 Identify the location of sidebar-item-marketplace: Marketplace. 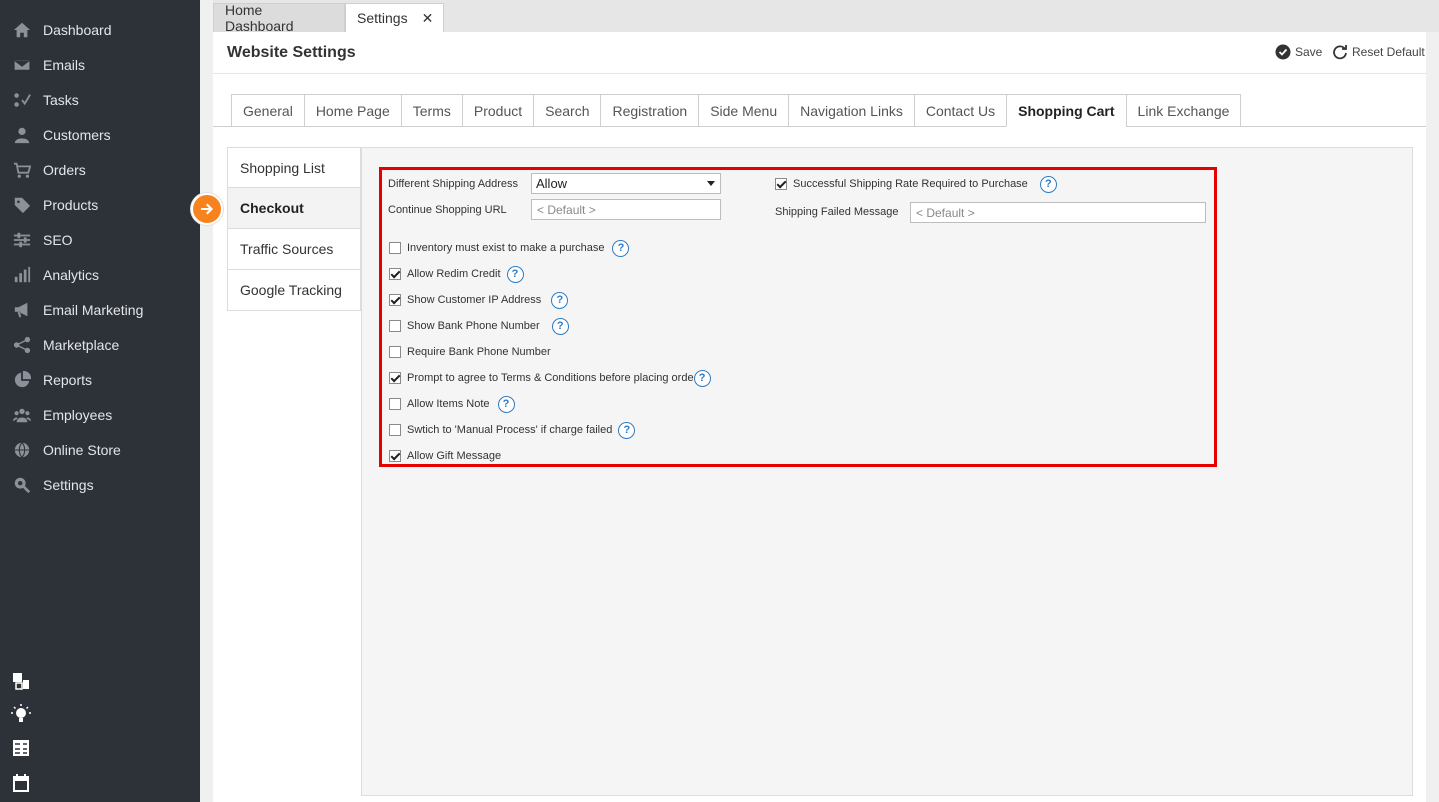
(100, 344).